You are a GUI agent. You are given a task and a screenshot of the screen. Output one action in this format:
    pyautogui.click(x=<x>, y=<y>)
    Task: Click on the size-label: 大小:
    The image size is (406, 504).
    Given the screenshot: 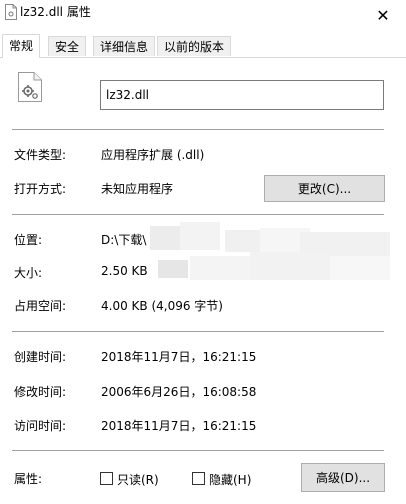 What is the action you would take?
    pyautogui.click(x=28, y=273)
    